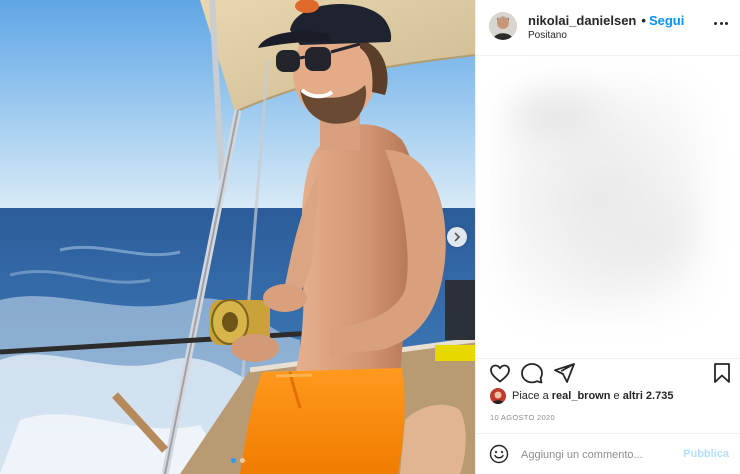 This screenshot has height=474, width=740. I want to click on likes-summary: Piace a real_brown e altri 2.735, so click(581, 396).